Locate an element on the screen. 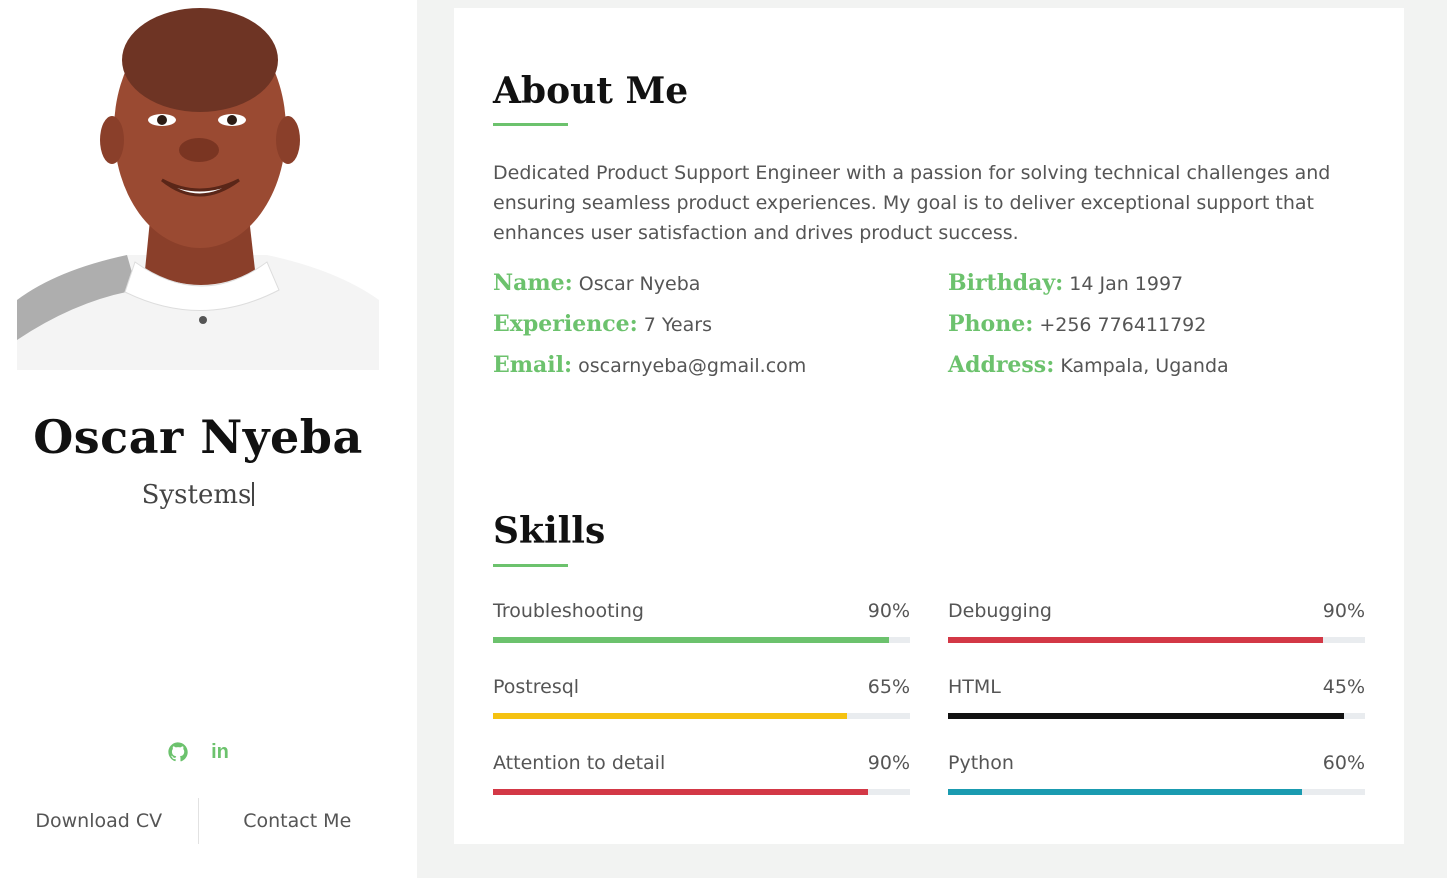 The height and width of the screenshot is (878, 1447). info-birthday: Birthday: 14 Jan 1997 is located at coordinates (1065, 283).